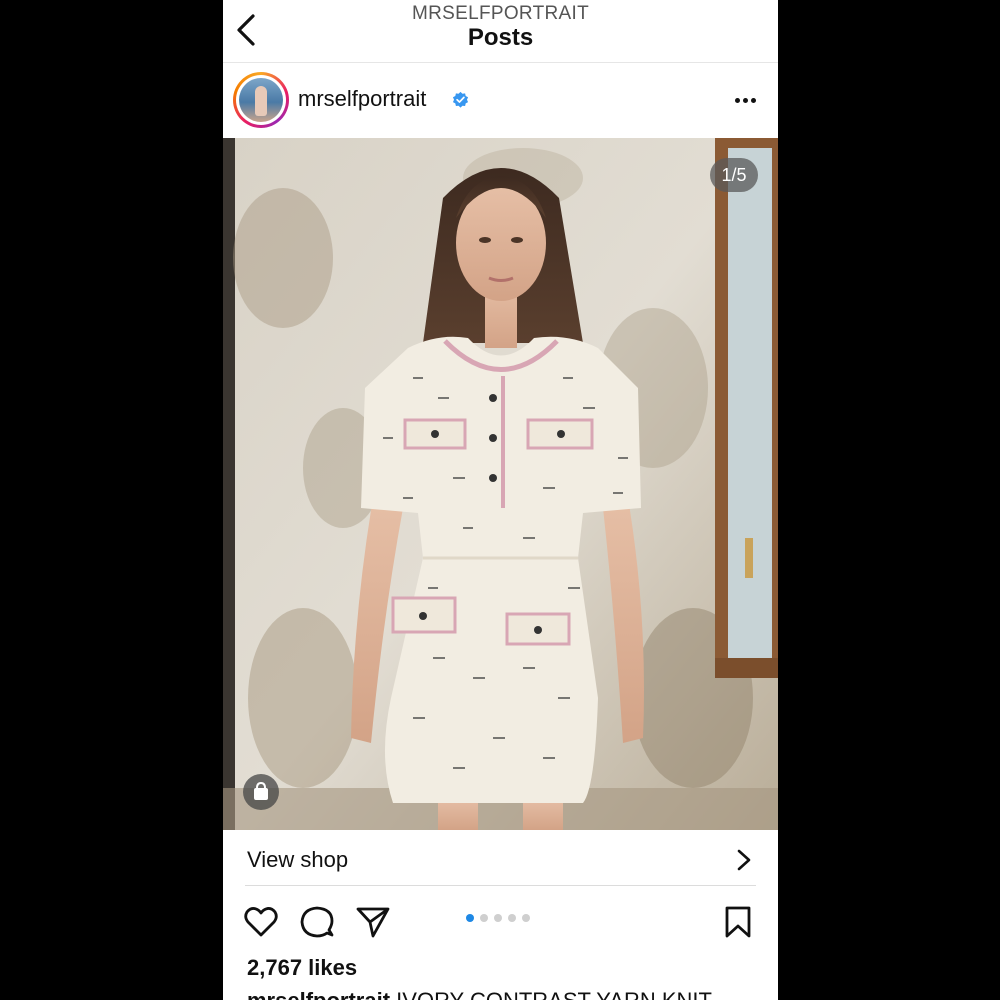 The width and height of the screenshot is (1000, 1000). Describe the element at coordinates (318, 994) in the screenshot. I see `caption-username: mrselfportrait` at that location.